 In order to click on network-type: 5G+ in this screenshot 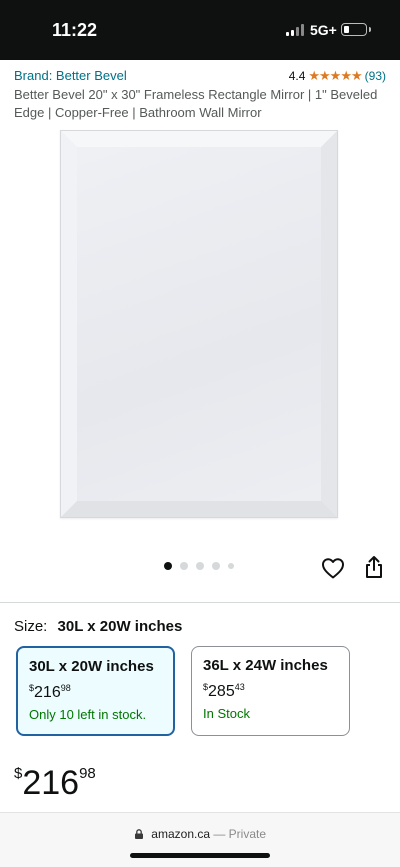, I will do `click(323, 30)`.